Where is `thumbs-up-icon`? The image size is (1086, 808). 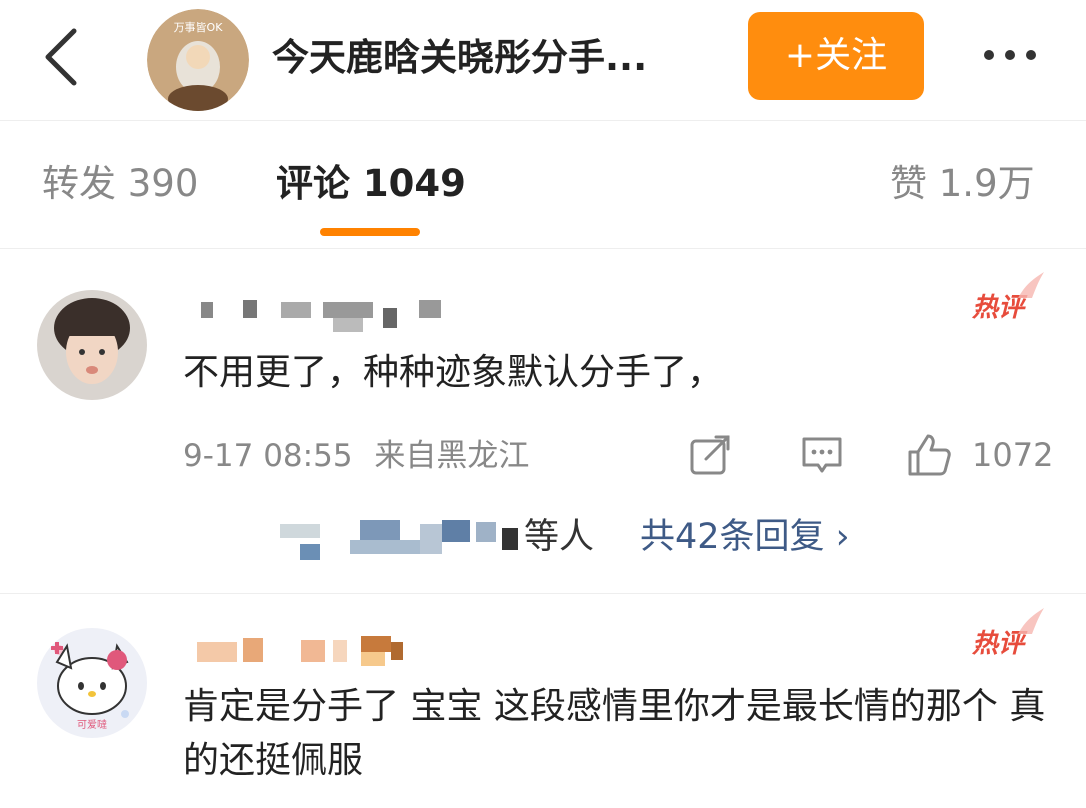 thumbs-up-icon is located at coordinates (929, 455).